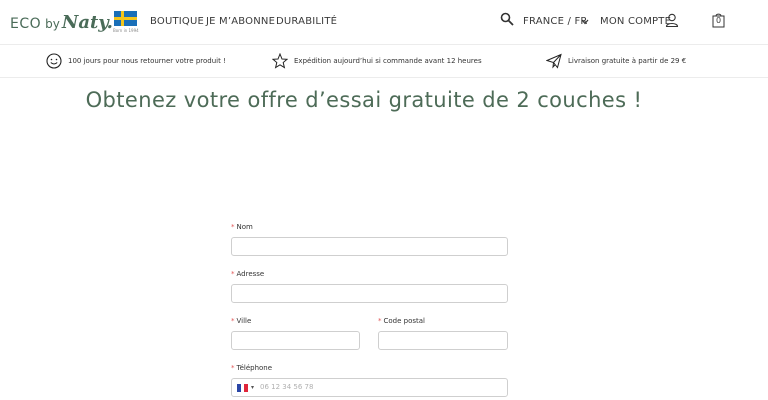 The height and width of the screenshot is (400, 768). I want to click on smiley-icon, so click(54, 61).